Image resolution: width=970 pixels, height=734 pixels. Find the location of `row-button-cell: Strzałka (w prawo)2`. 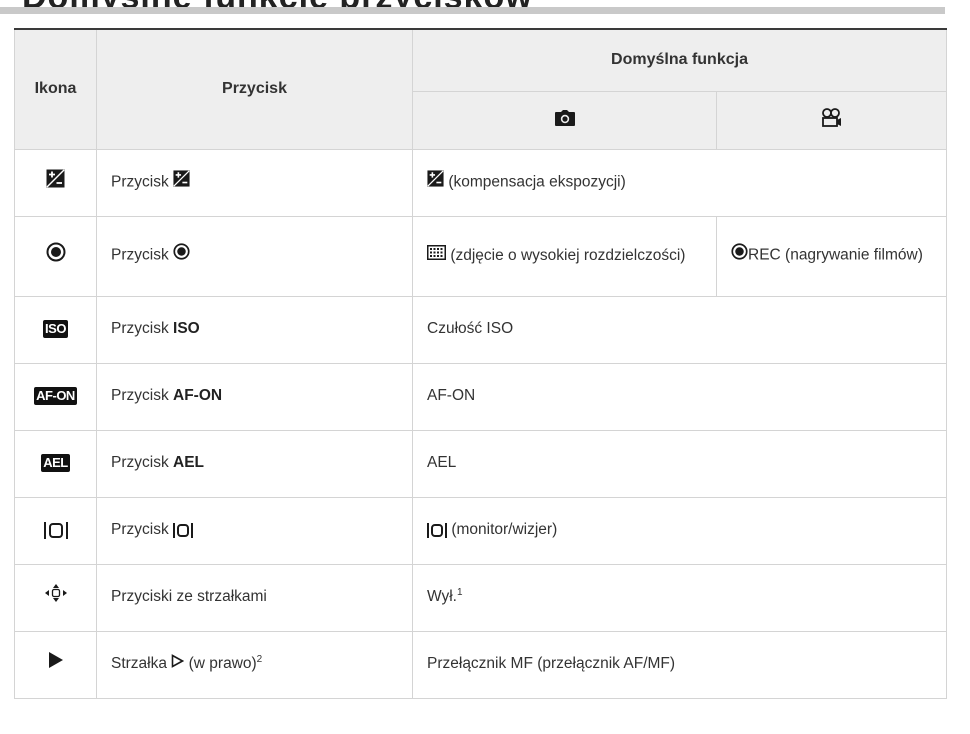

row-button-cell: Strzałka (w prawo)2 is located at coordinates (254, 664).